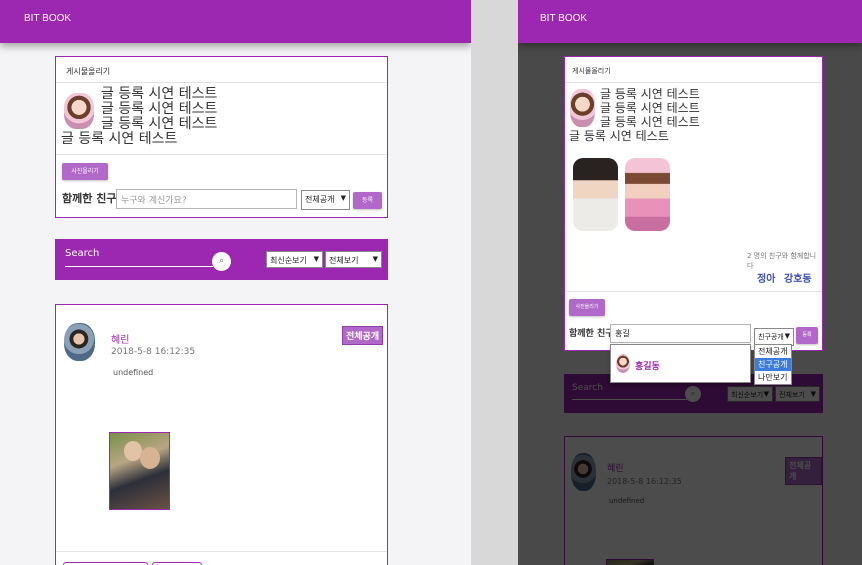  I want to click on search-input: Search, so click(82, 253).